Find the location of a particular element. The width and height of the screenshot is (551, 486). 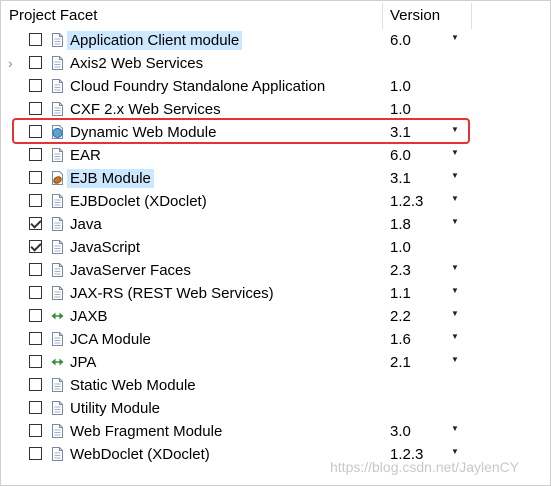

facet-label: WebDoclet (XDoclet) is located at coordinates (140, 454).